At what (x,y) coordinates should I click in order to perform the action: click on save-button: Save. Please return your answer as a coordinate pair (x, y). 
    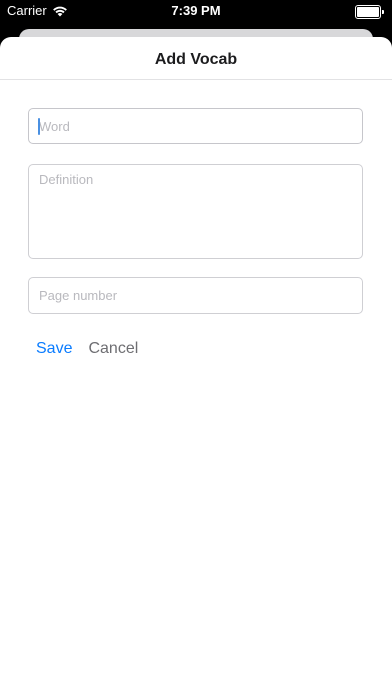
    Looking at the image, I should click on (54, 349).